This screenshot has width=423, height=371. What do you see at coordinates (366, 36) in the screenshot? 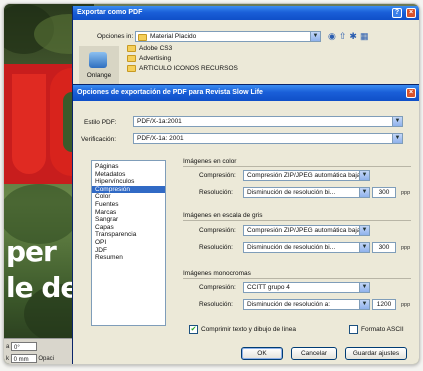
I see `view-menu-icon: ▦` at bounding box center [366, 36].